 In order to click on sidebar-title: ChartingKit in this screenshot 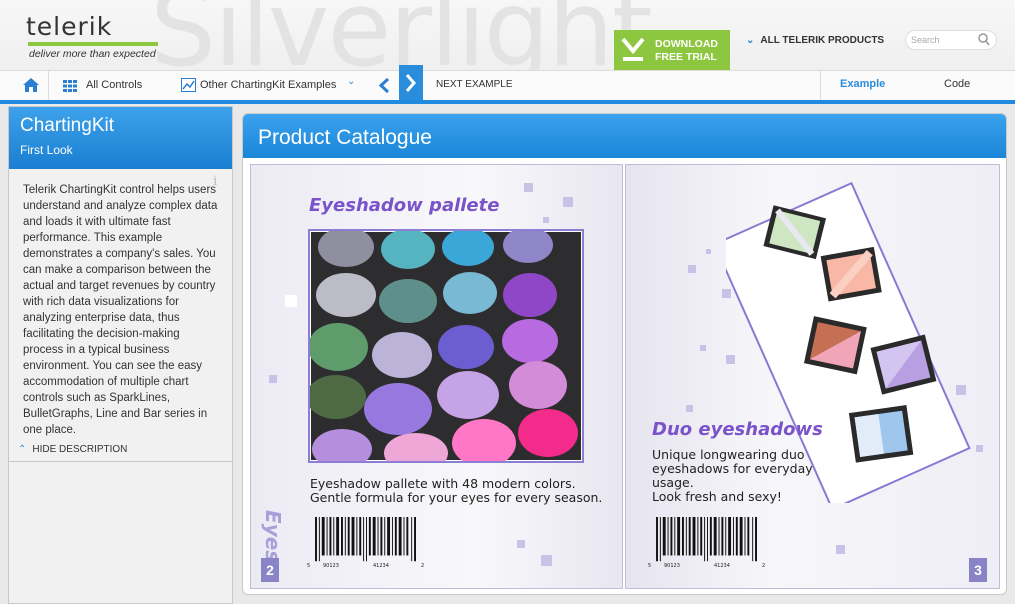, I will do `click(67, 125)`.